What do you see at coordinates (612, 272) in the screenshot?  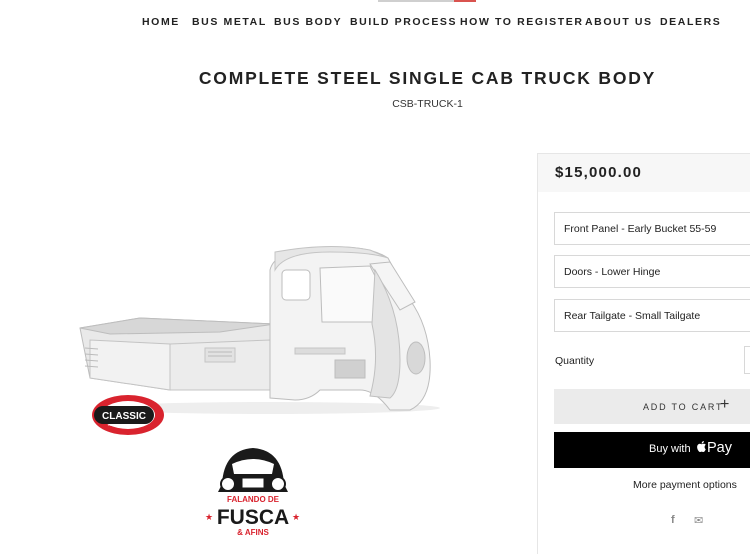 I see `doors-select-value: Doors - Lower Hinge` at bounding box center [612, 272].